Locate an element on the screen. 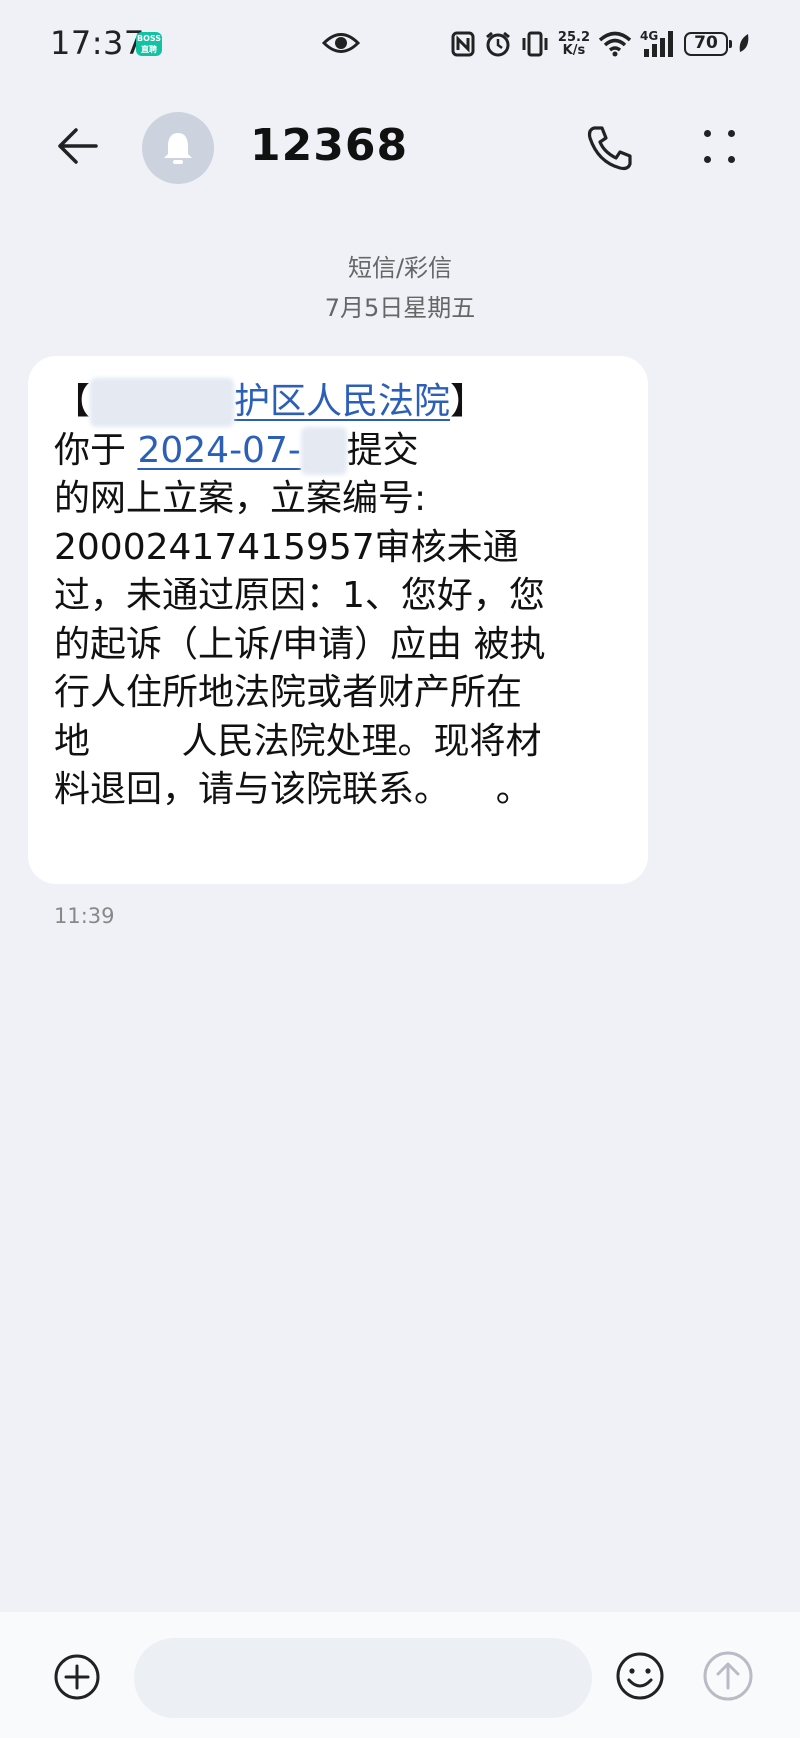  emoji-icon is located at coordinates (640, 1676).